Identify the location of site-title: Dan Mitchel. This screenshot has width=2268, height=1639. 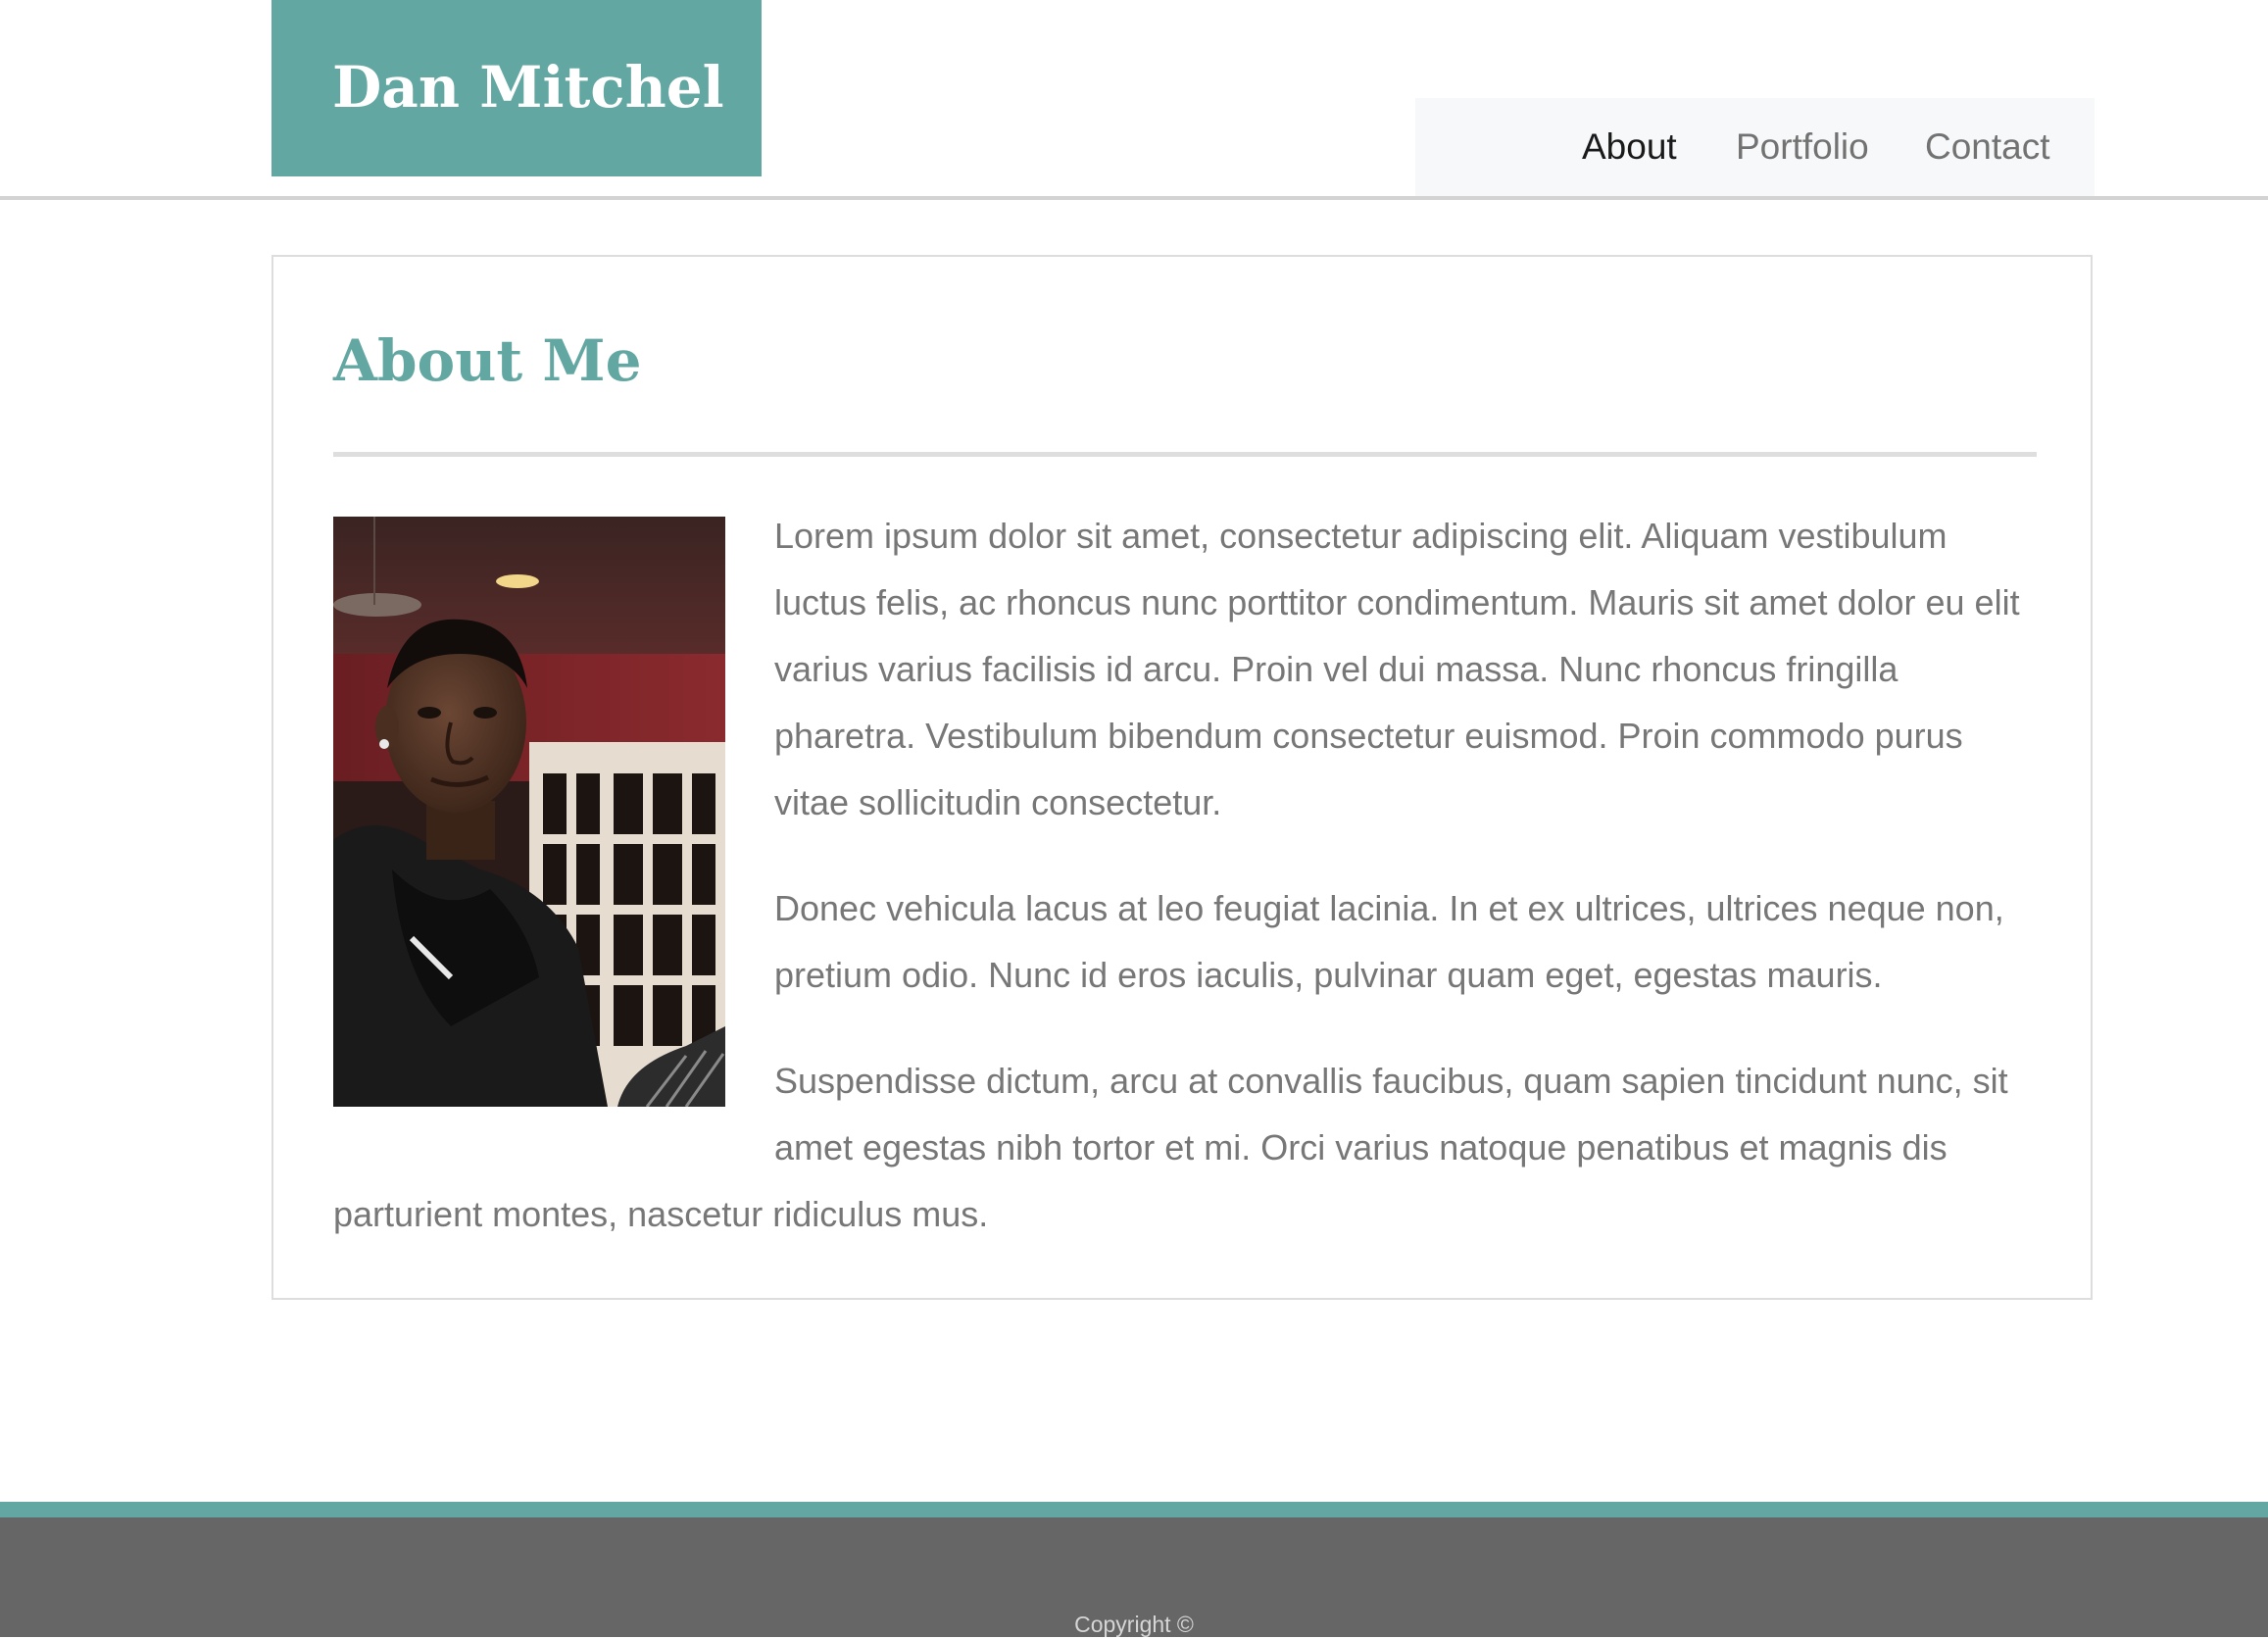
(528, 87).